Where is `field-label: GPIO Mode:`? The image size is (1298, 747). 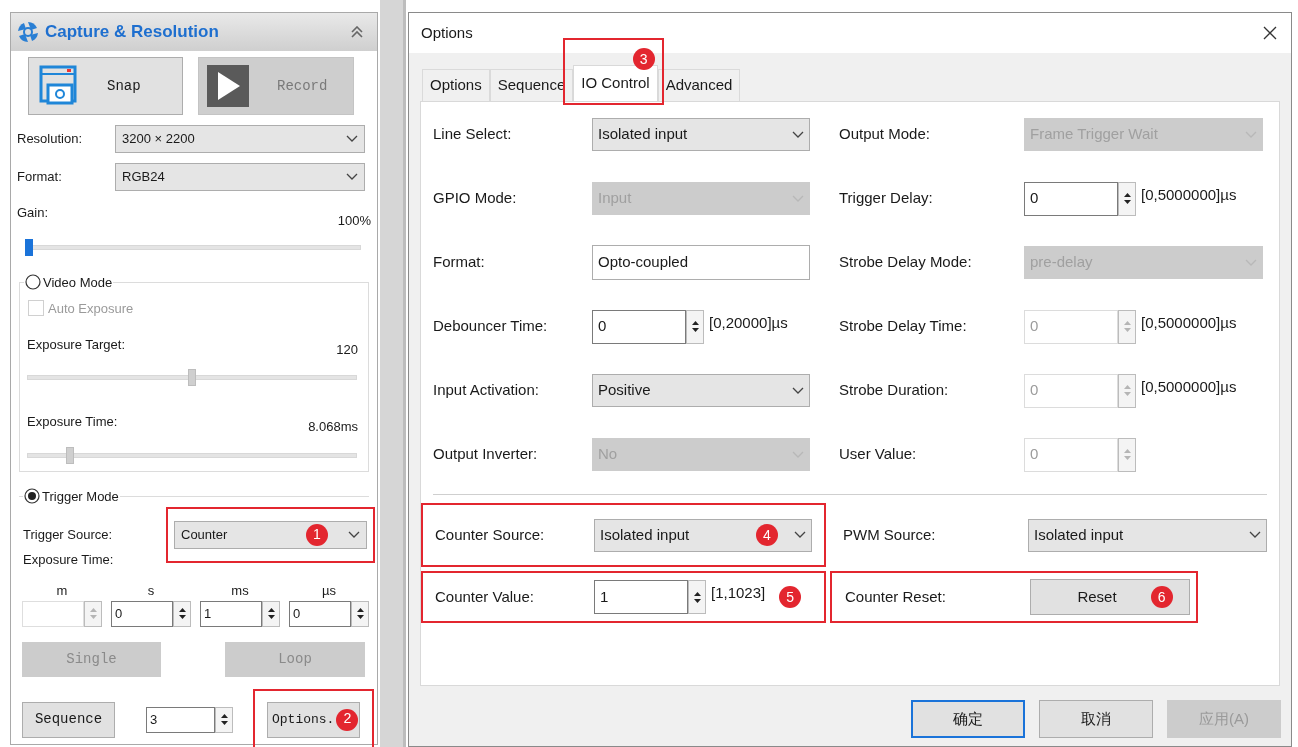
field-label: GPIO Mode: is located at coordinates (475, 198).